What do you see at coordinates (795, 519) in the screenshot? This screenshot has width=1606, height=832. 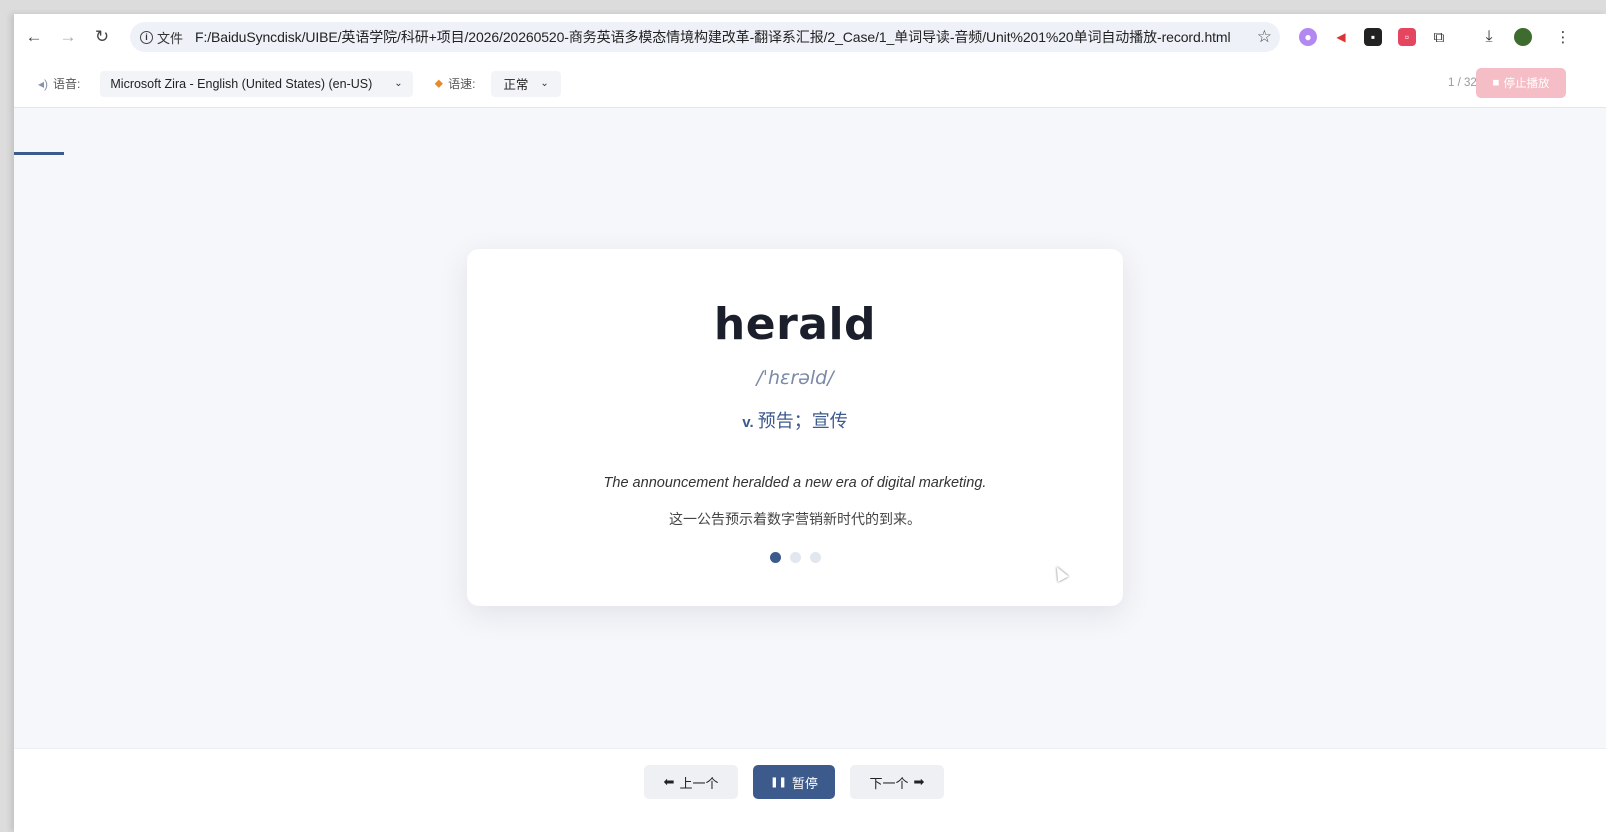 I see `example-sentence-zh: 这一公告预示着数字营销新时代的到来。` at bounding box center [795, 519].